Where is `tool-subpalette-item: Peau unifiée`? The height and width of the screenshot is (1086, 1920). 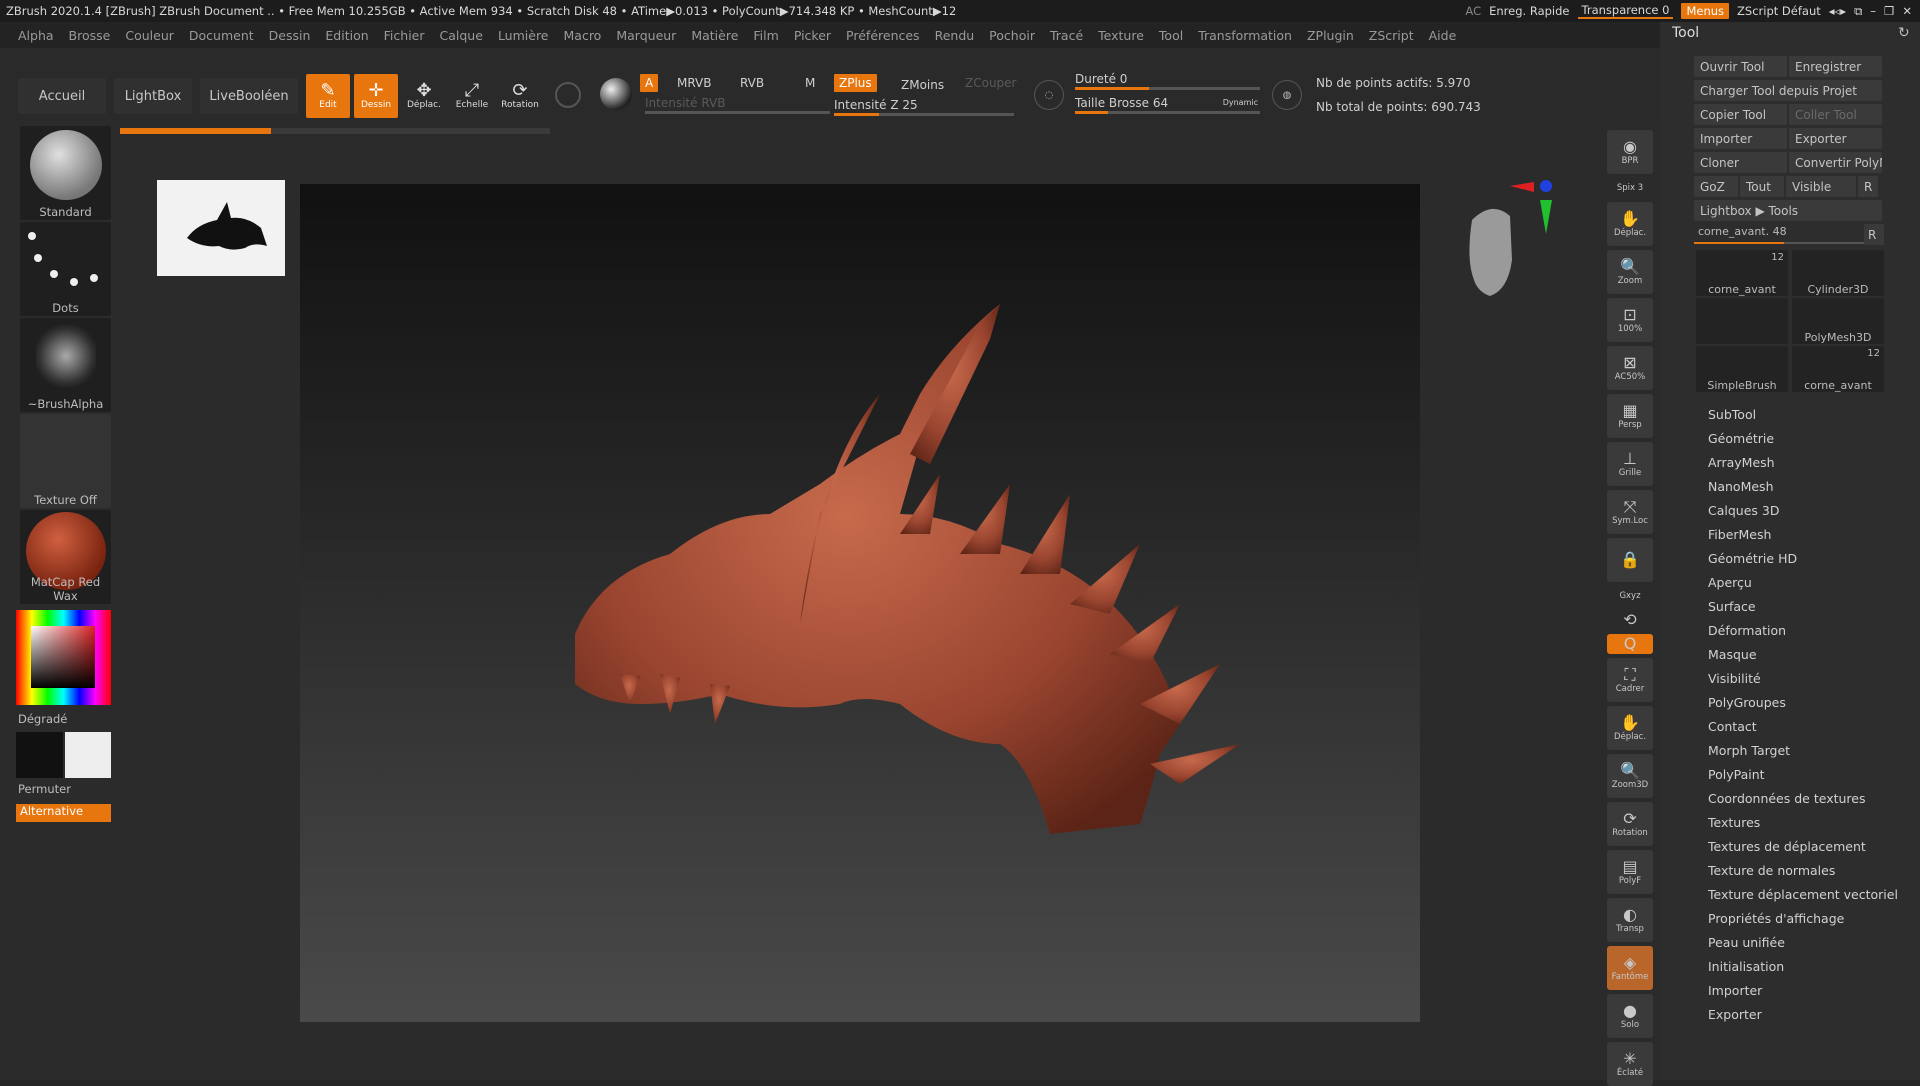 tool-subpalette-item: Peau unifiée is located at coordinates (1803, 943).